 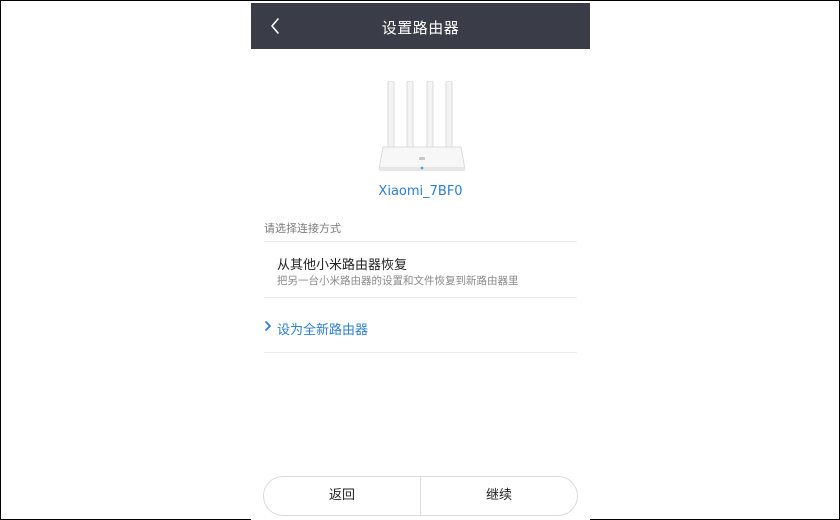 What do you see at coordinates (398, 281) in the screenshot?
I see `option-description: 把另一台小米路由器的设置和文件恢复到新路由器里` at bounding box center [398, 281].